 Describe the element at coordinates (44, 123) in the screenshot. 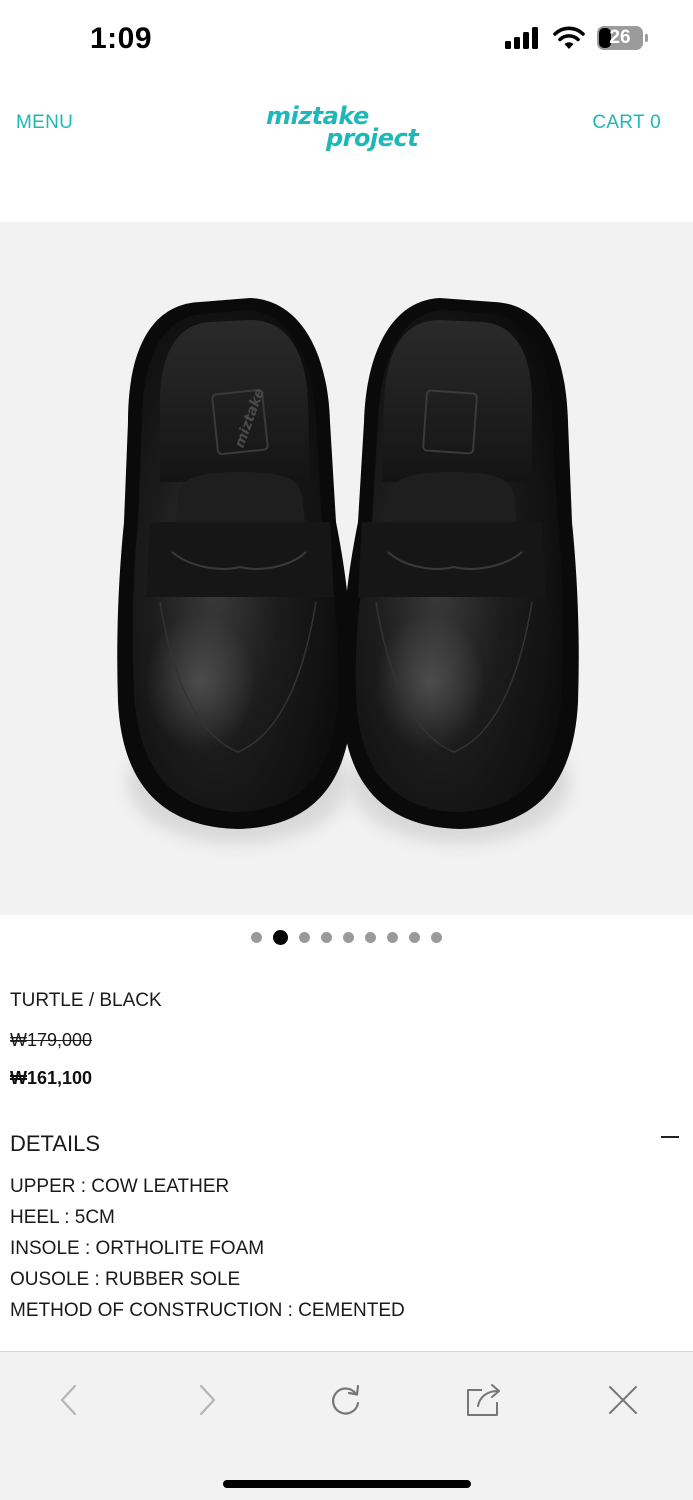

I see `menu-button: MENU` at that location.